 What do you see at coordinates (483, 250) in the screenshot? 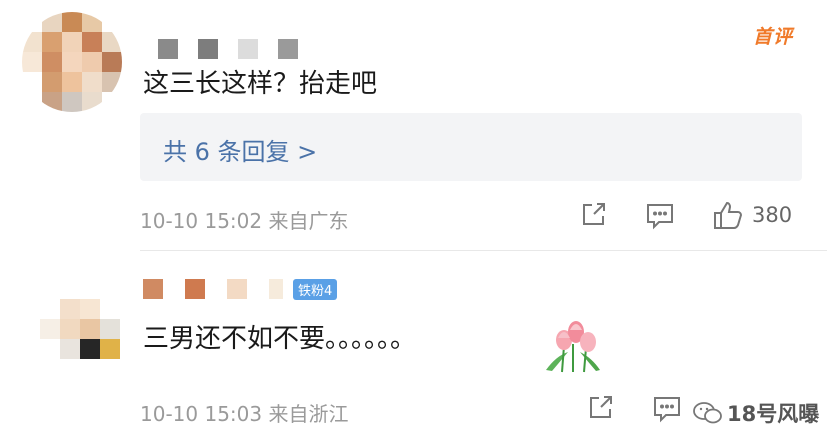
I see `divider` at bounding box center [483, 250].